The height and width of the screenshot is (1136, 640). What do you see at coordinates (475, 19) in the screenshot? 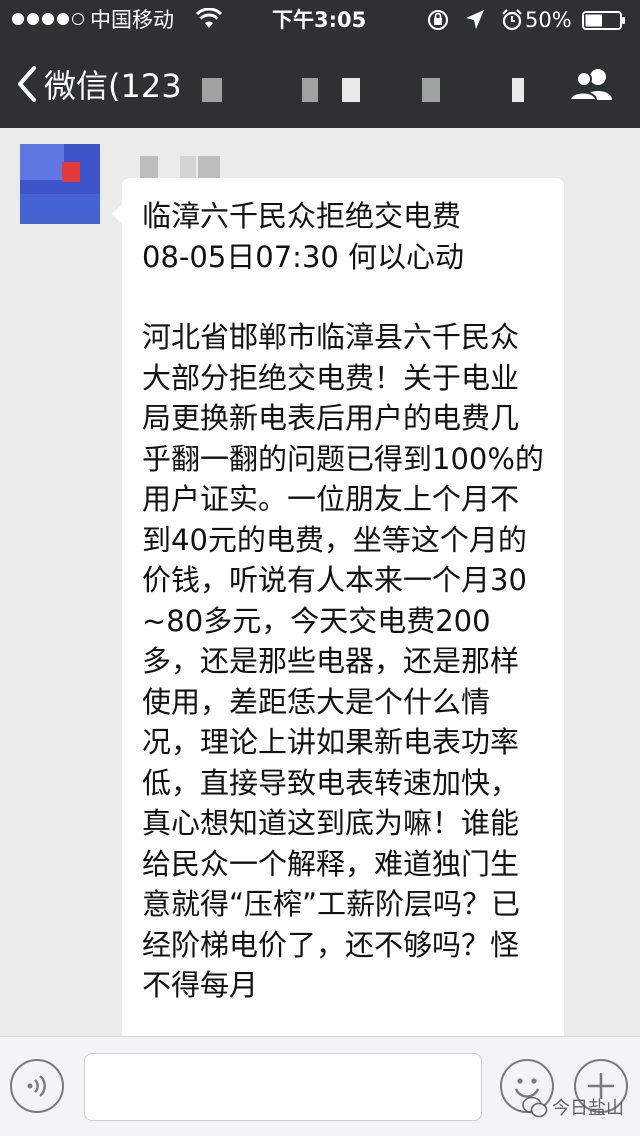
I see `location-icon` at bounding box center [475, 19].